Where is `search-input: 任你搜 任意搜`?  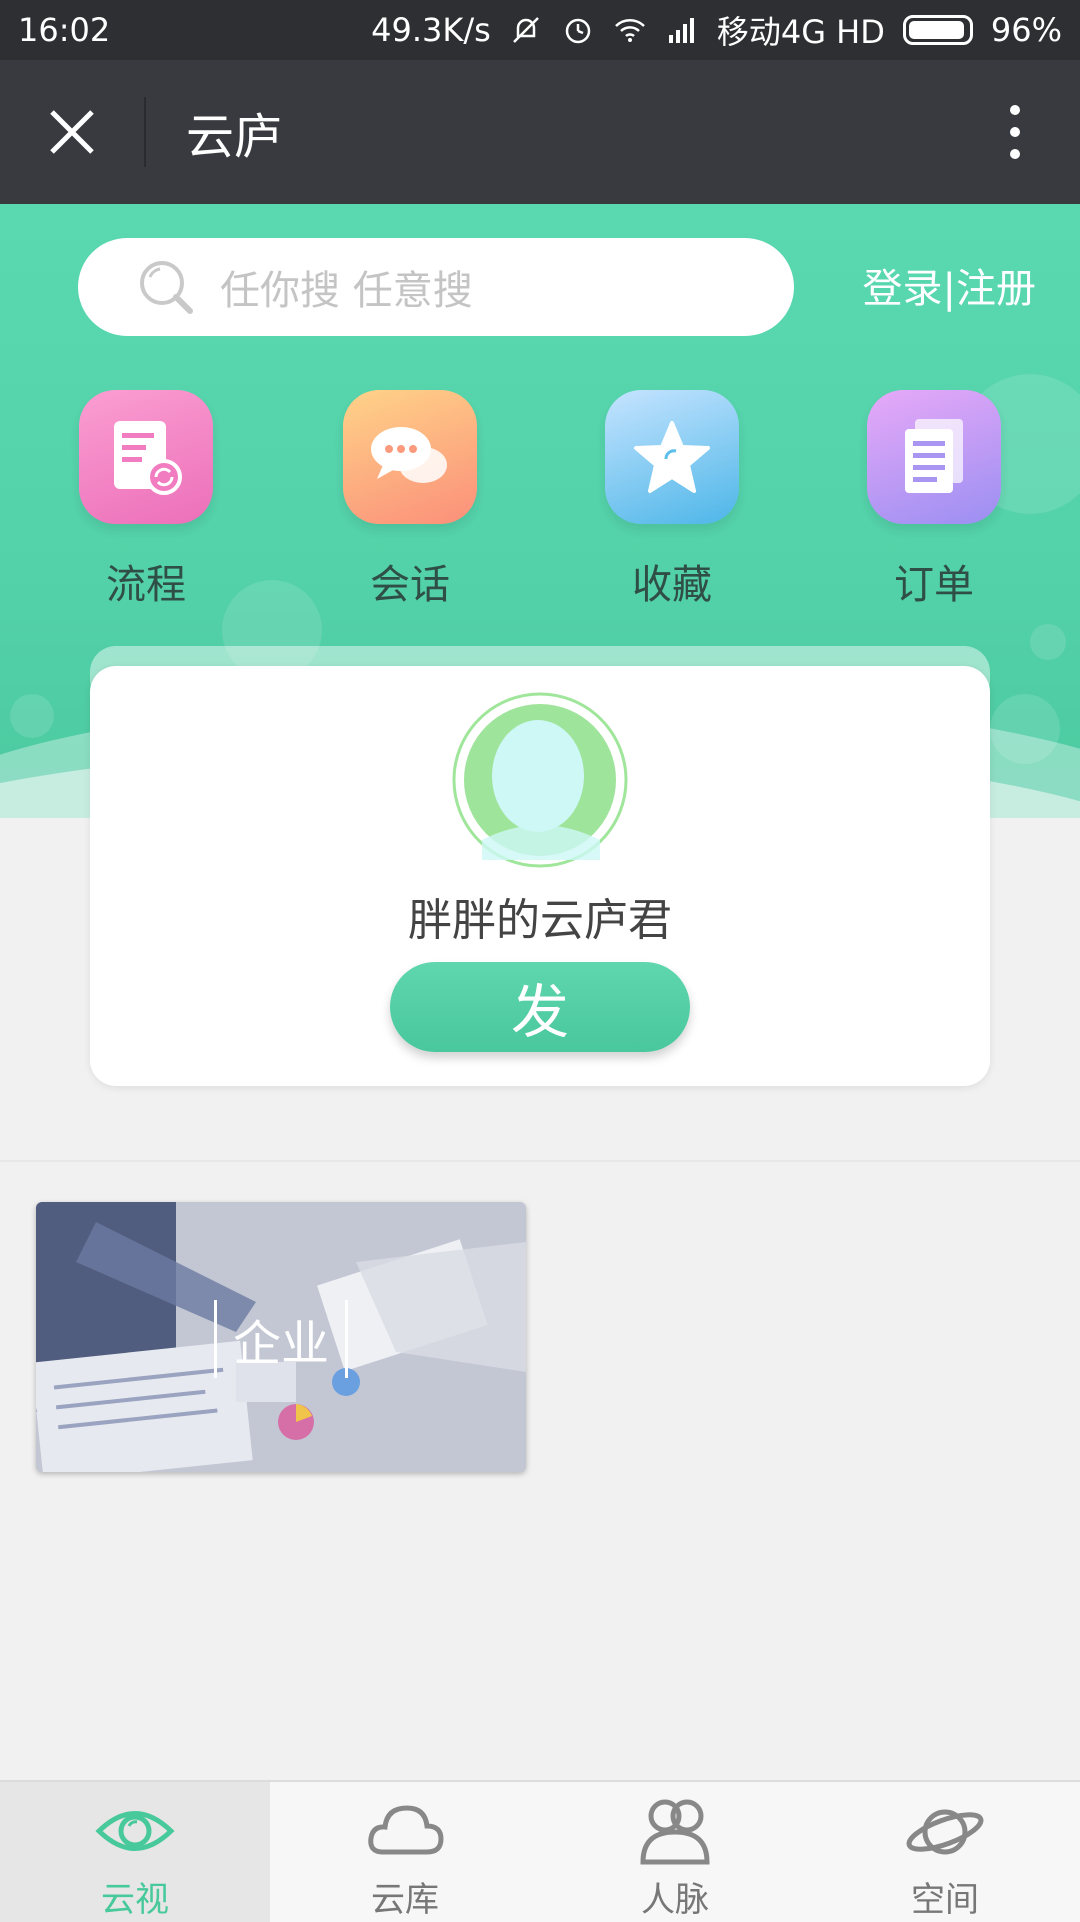
search-input: 任你搜 任意搜 is located at coordinates (436, 287).